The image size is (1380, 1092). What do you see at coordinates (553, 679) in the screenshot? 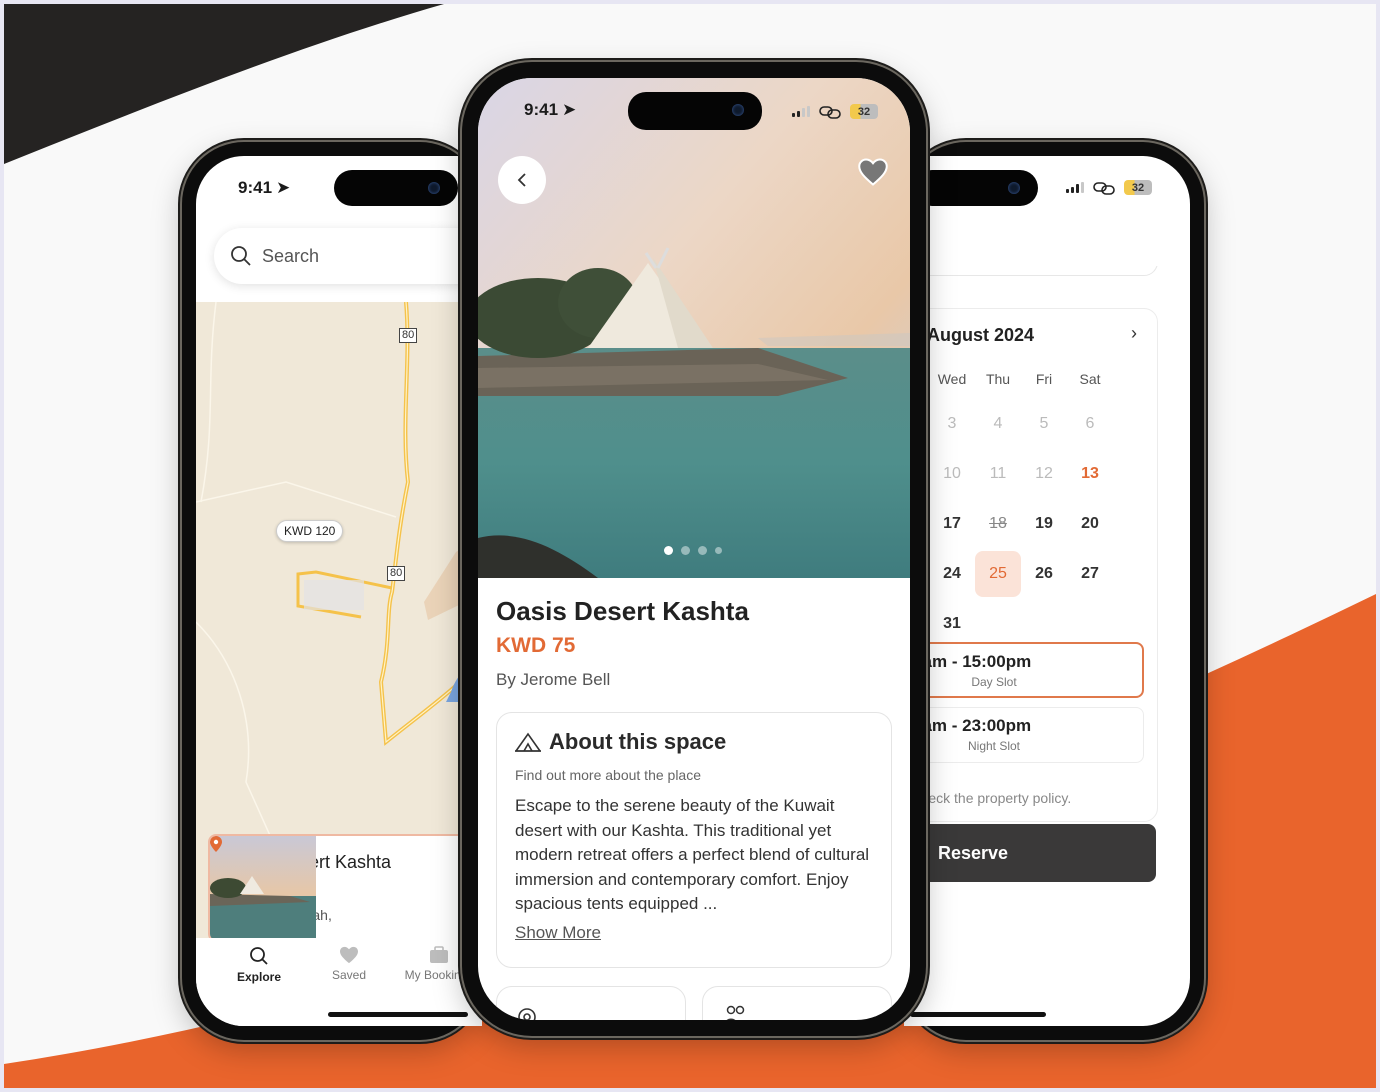
I see `property-host: By Jerome Bell` at bounding box center [553, 679].